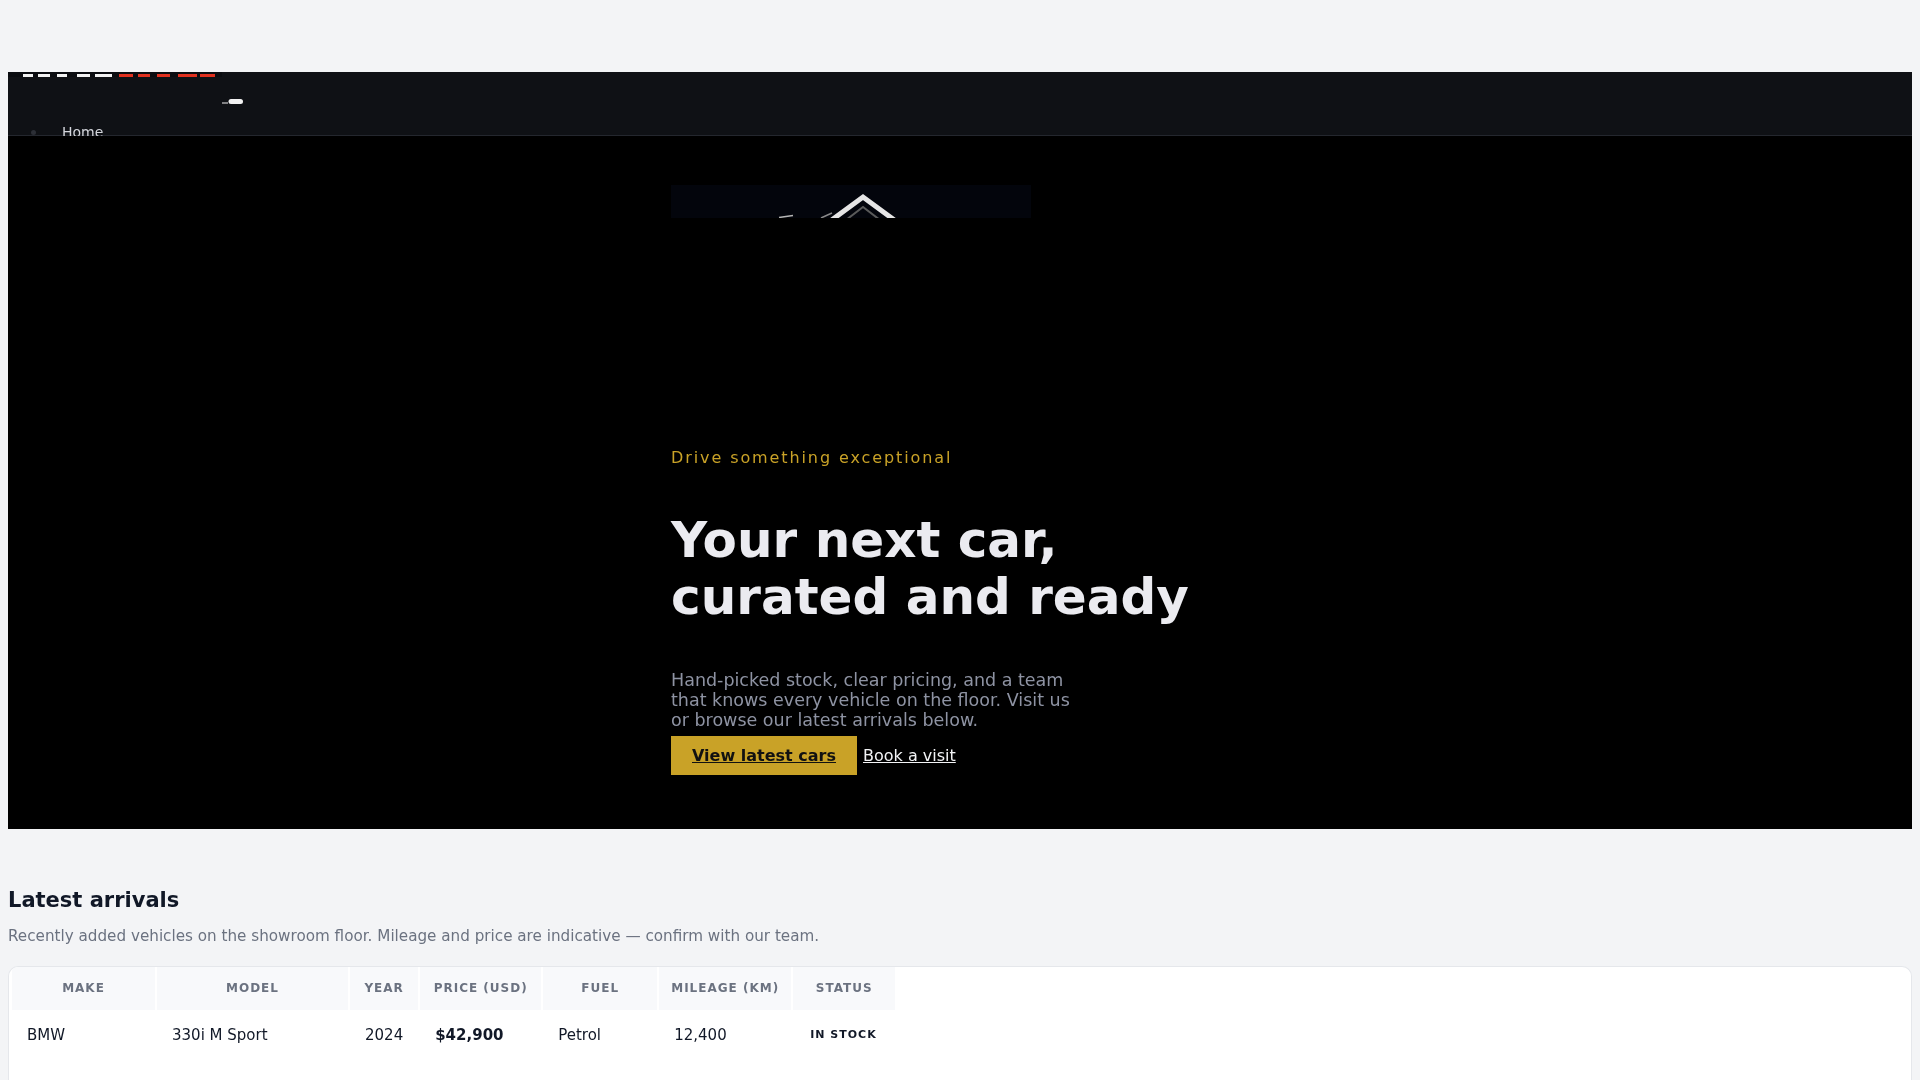 Image resolution: width=1920 pixels, height=1080 pixels. What do you see at coordinates (700, 1035) in the screenshot?
I see `table-cell-text: 12,400` at bounding box center [700, 1035].